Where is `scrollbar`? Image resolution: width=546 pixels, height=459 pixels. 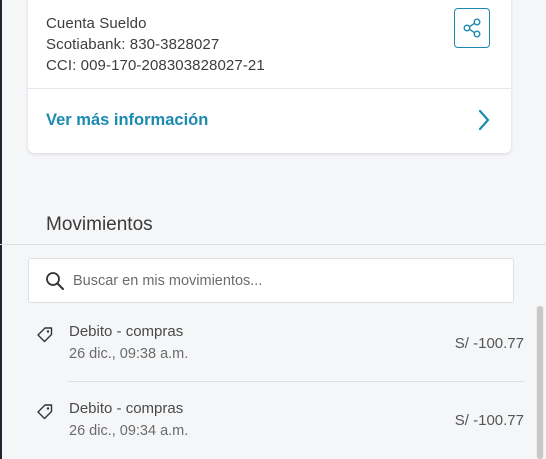 scrollbar is located at coordinates (540, 382).